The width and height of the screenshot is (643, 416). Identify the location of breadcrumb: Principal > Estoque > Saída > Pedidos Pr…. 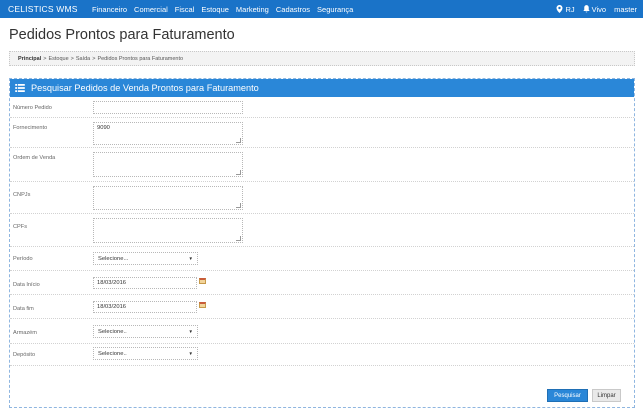
(322, 58).